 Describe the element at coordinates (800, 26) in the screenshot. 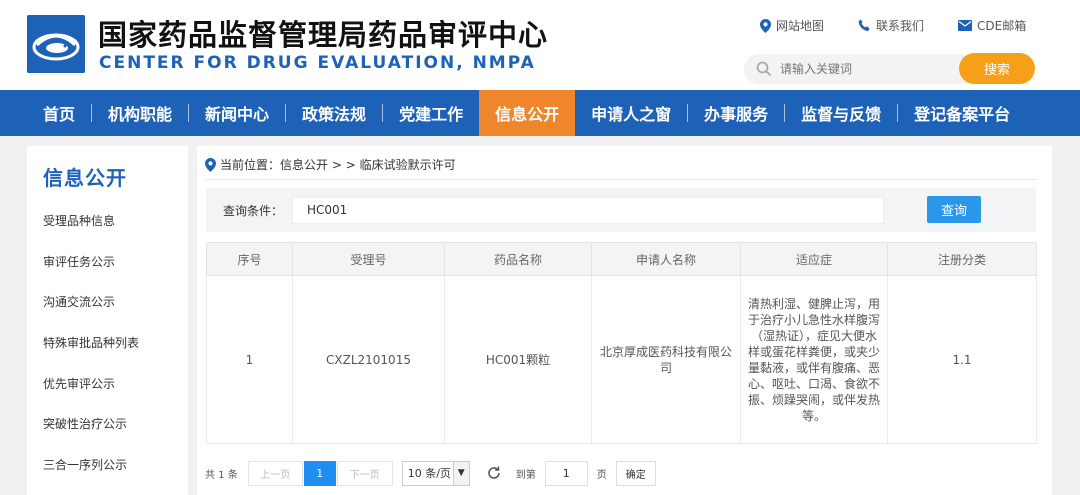

I see `sitemap-label: 网站地图` at that location.